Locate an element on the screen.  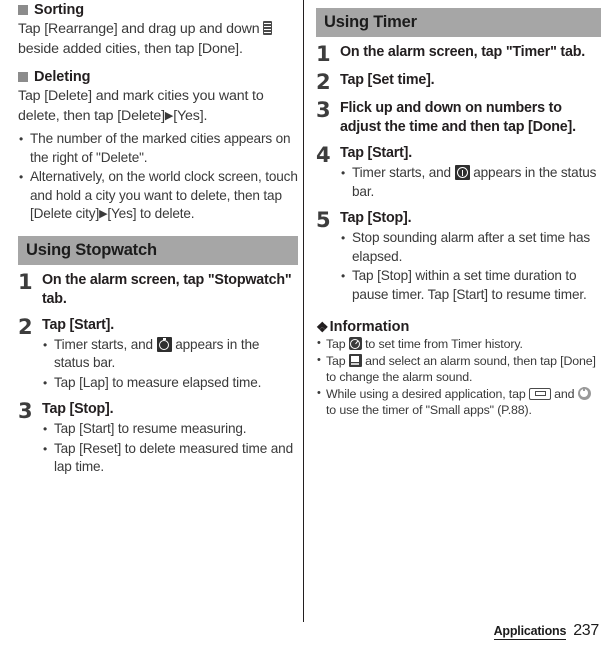
info-text-before: While using a desired application, tap is located at coordinates (426, 393).